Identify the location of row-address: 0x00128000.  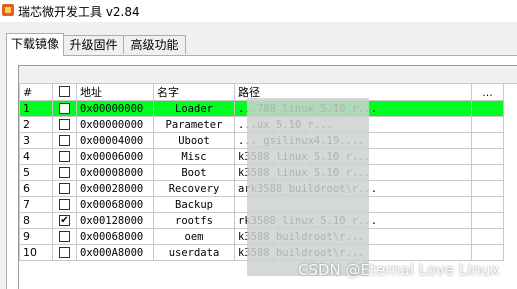
(115, 220).